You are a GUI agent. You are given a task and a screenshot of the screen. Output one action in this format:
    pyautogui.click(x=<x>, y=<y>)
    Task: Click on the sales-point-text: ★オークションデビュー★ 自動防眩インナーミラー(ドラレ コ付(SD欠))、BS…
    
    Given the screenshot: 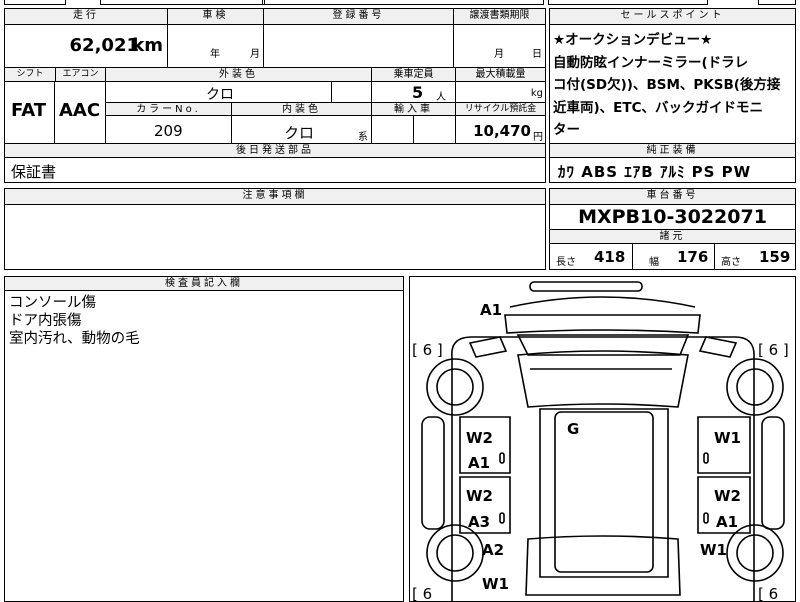 What is the action you would take?
    pyautogui.click(x=666, y=85)
    